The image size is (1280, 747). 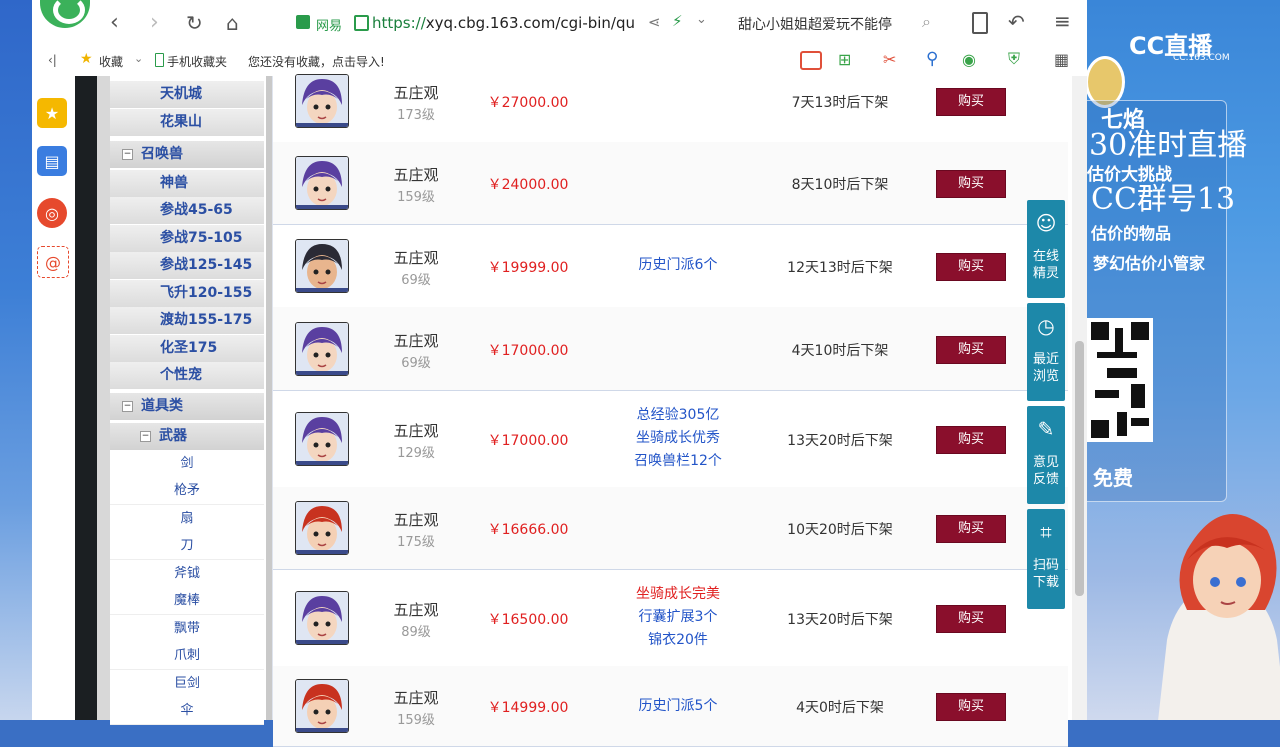 I want to click on mobile-favorites-link: 手机收藏夹, so click(x=197, y=61).